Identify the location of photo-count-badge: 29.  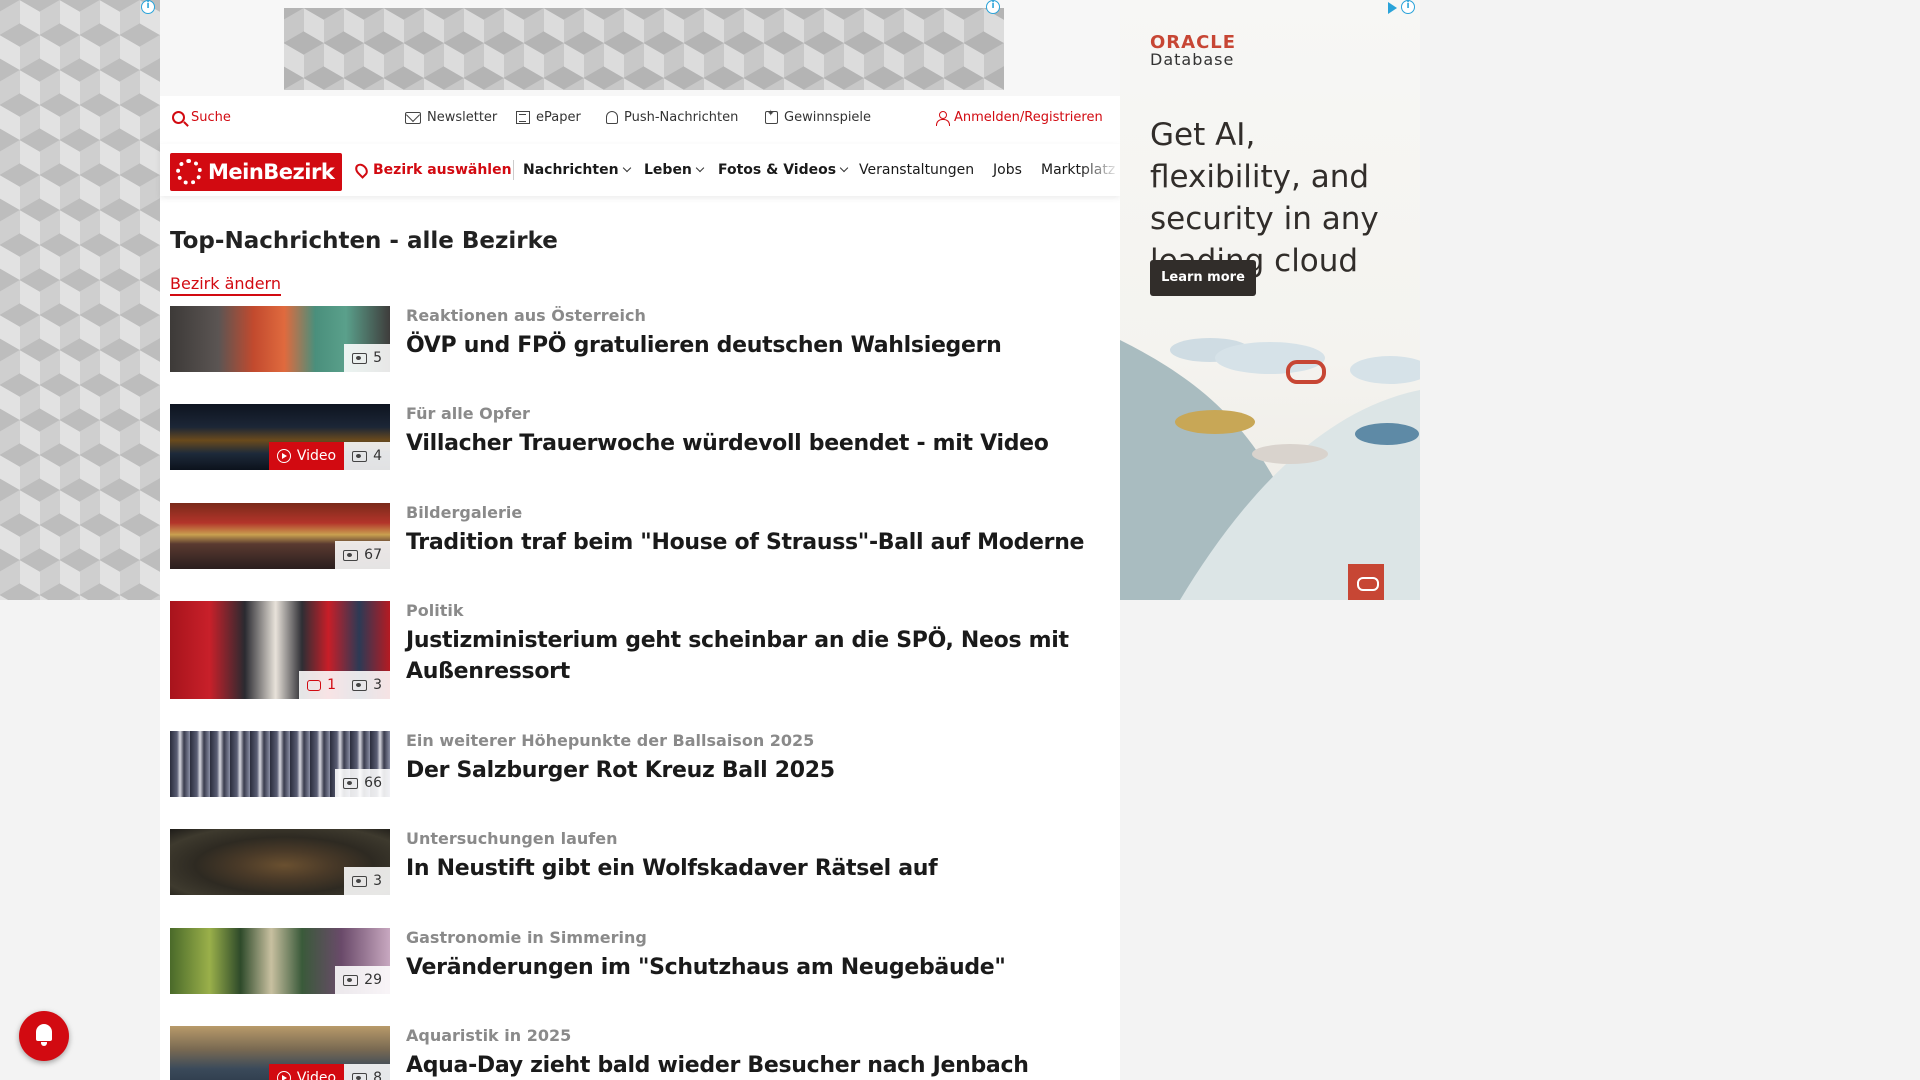
(362, 980).